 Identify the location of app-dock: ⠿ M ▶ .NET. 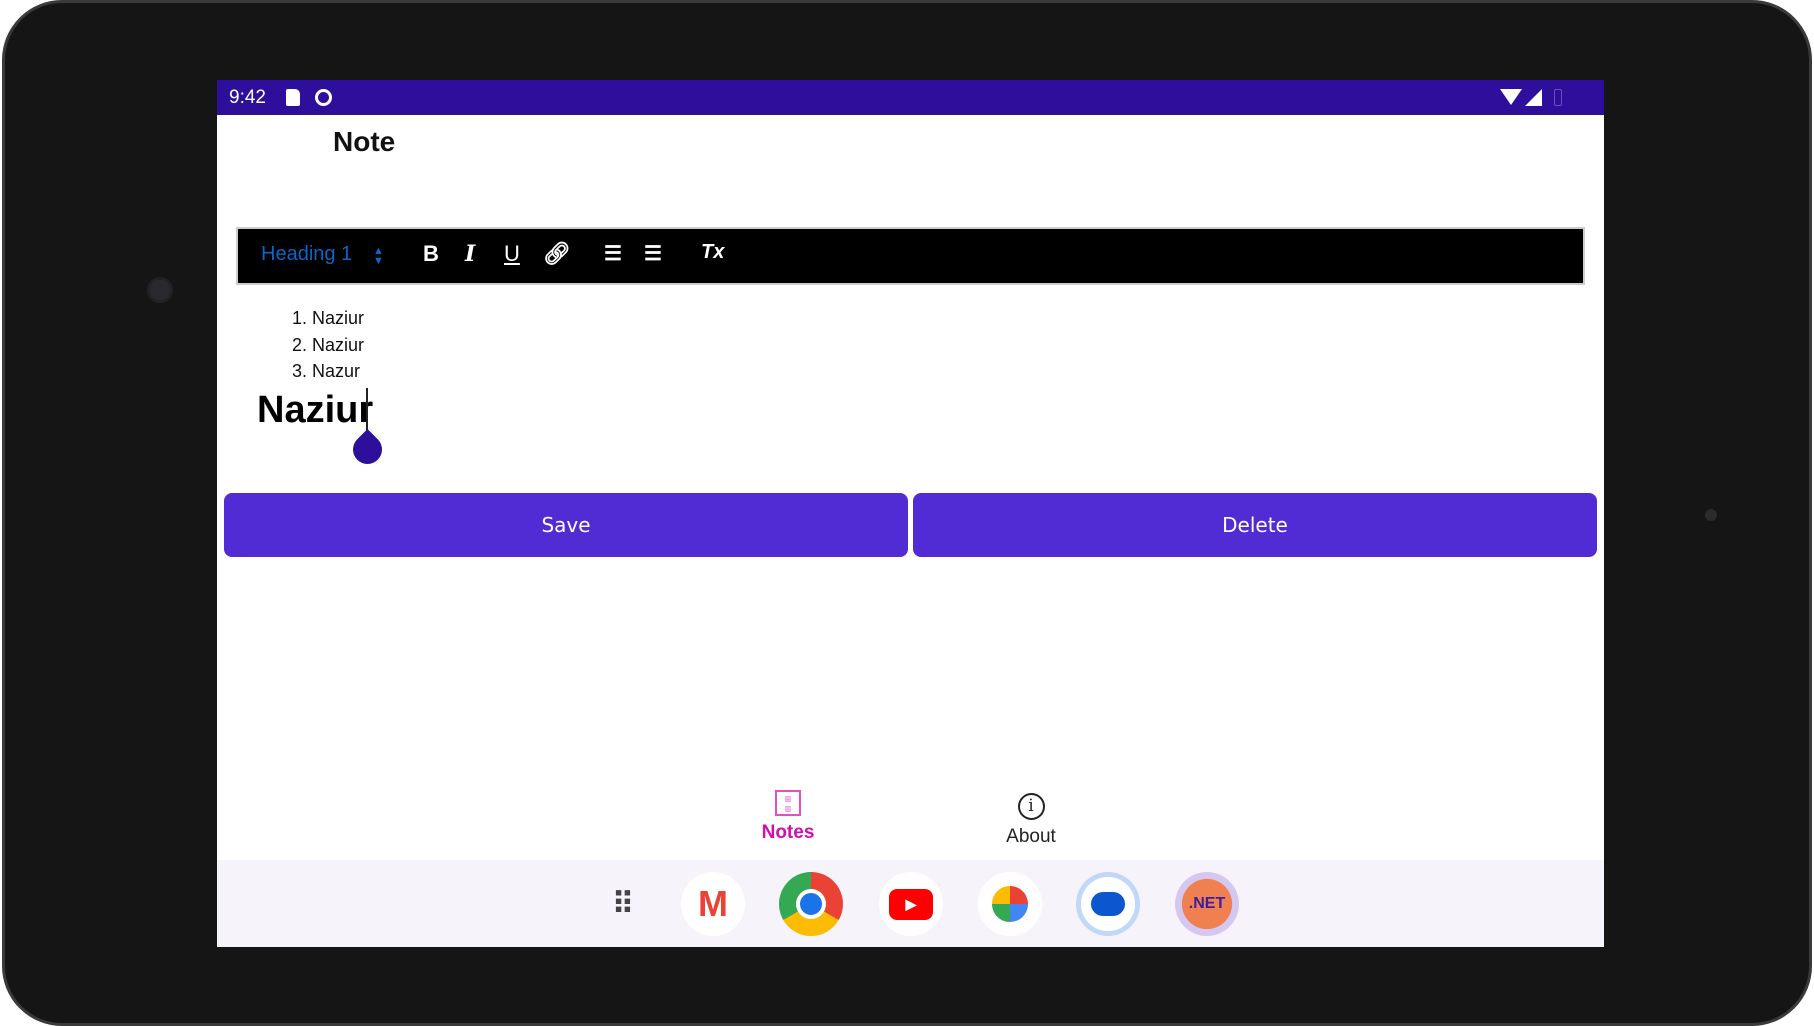
(910, 903).